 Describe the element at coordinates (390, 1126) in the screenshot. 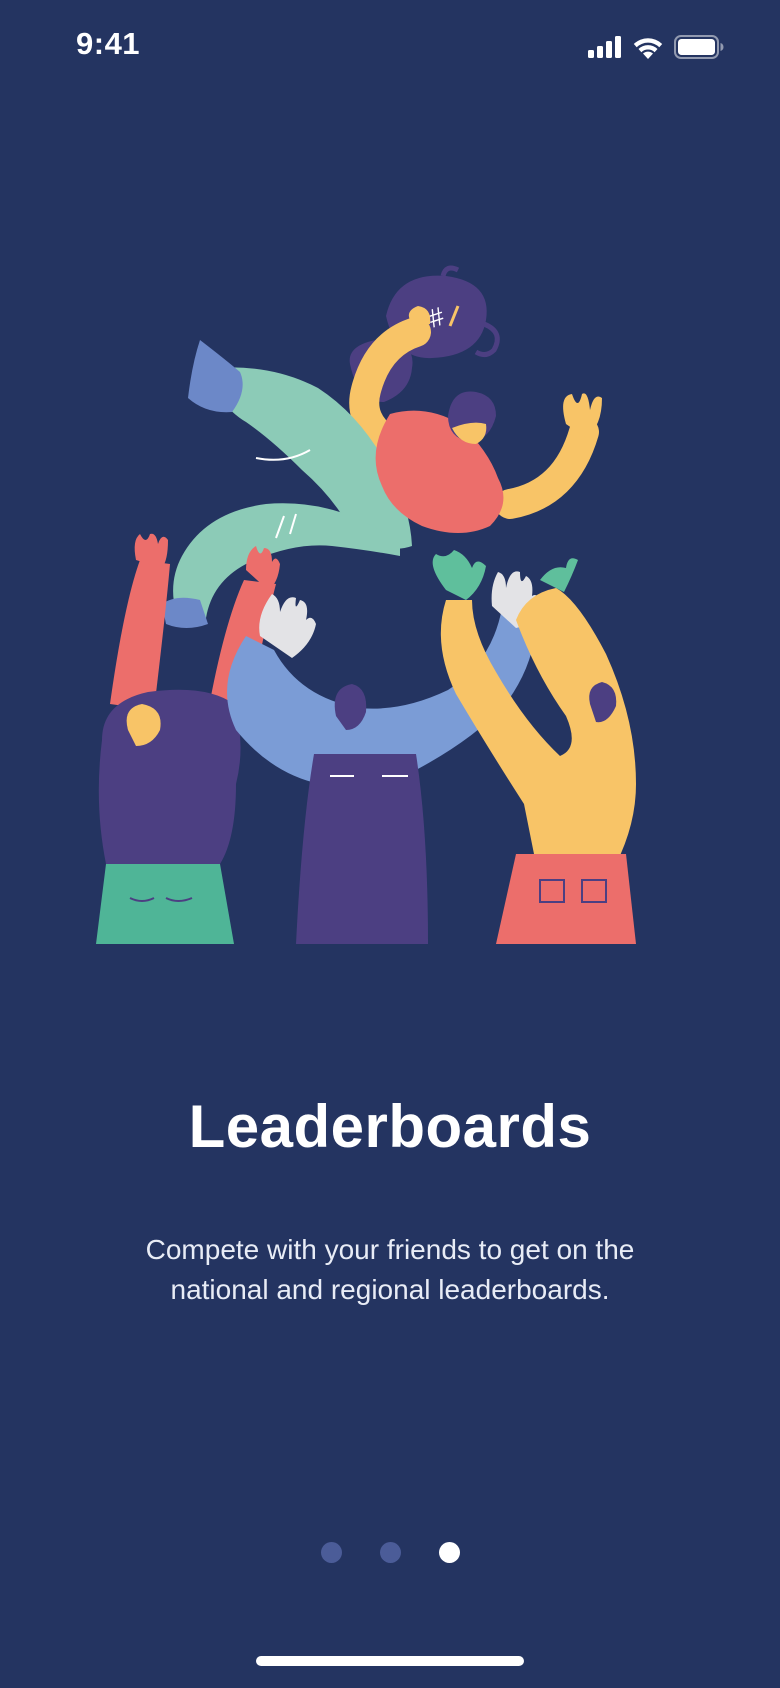

I see `page-title: Leaderboards` at that location.